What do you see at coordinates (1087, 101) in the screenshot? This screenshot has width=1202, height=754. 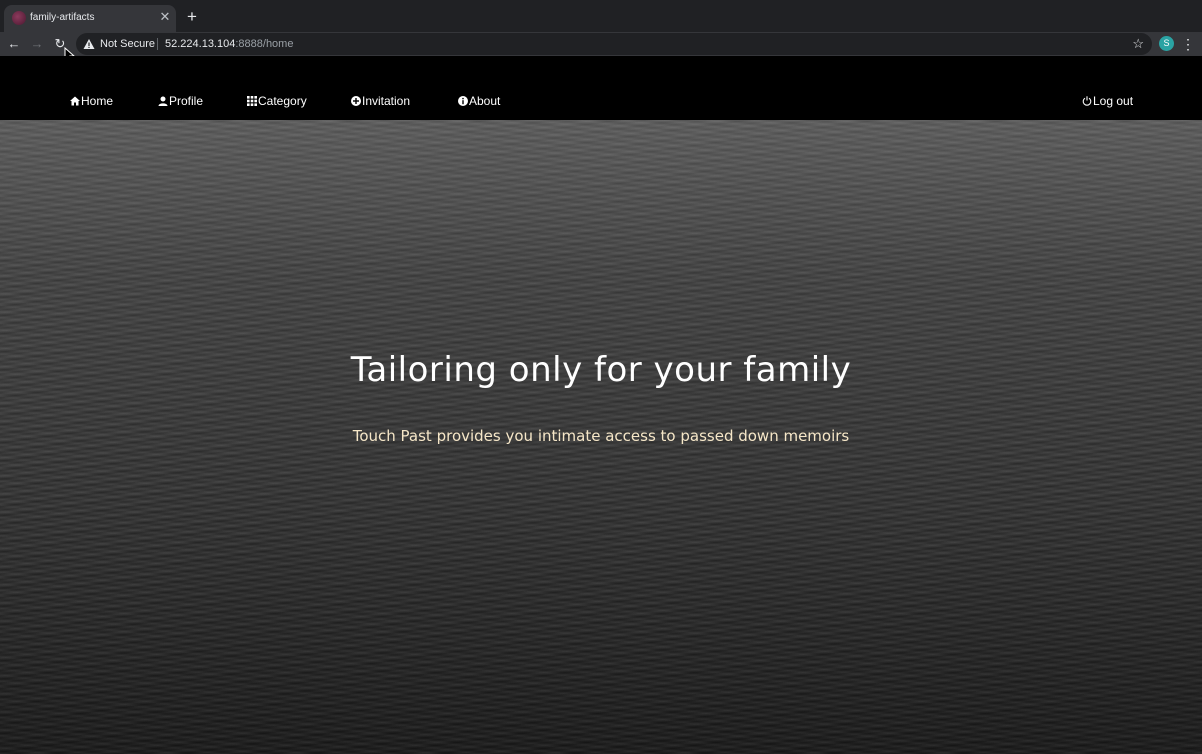 I see `power-icon` at bounding box center [1087, 101].